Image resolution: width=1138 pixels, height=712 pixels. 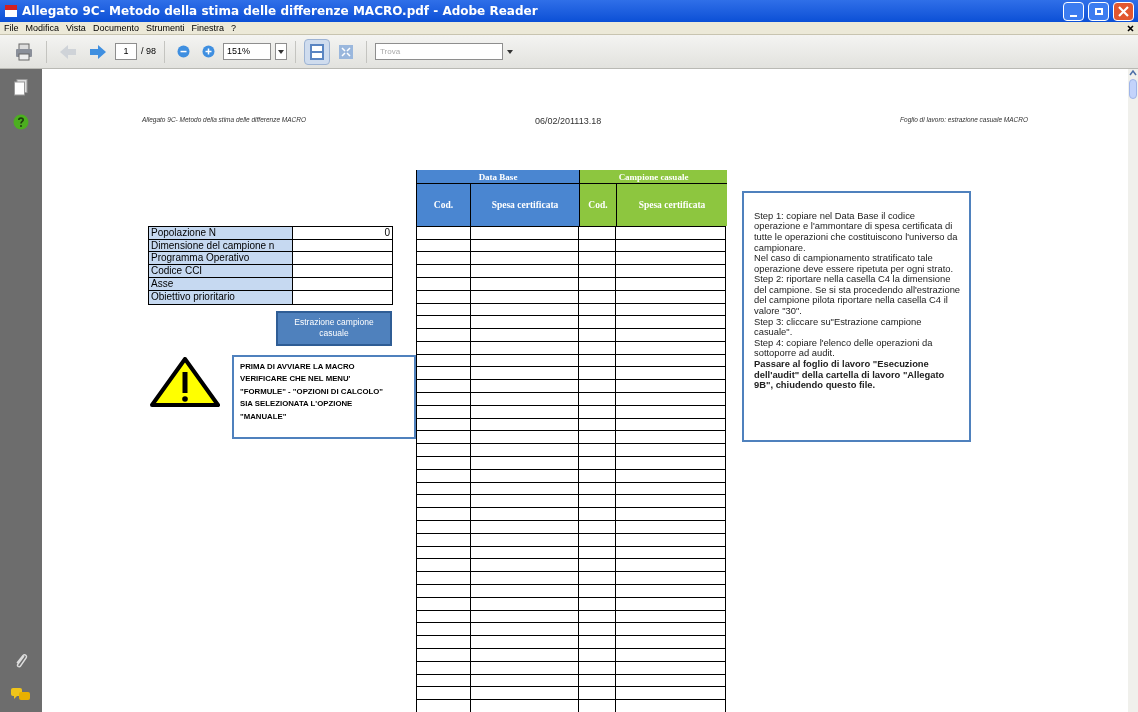 What do you see at coordinates (183, 51) in the screenshot?
I see `minus-icon` at bounding box center [183, 51].